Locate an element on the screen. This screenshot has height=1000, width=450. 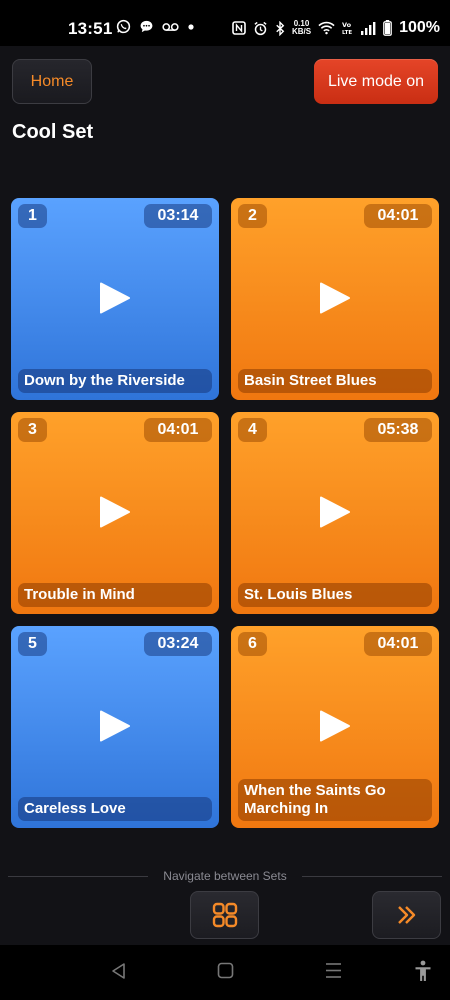
song-duration: 03:14 is located at coordinates (178, 216).